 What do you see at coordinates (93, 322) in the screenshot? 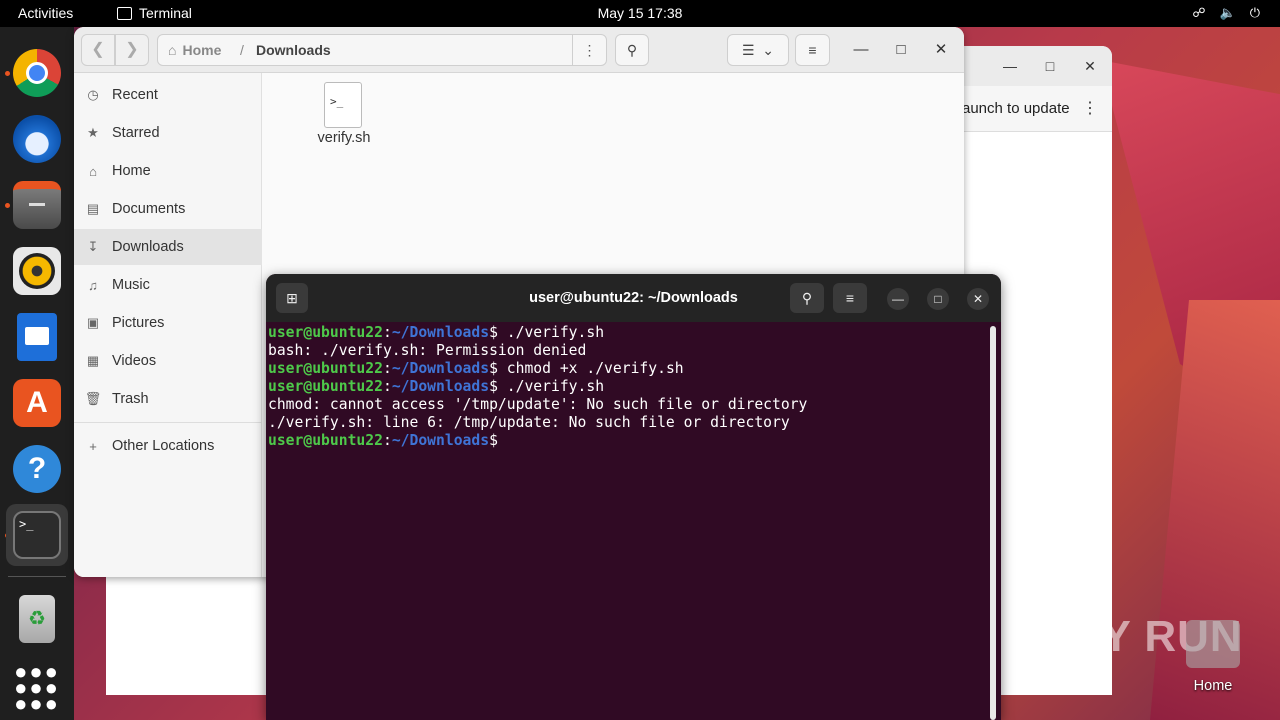
I see `picture-icon: ▣` at bounding box center [93, 322].